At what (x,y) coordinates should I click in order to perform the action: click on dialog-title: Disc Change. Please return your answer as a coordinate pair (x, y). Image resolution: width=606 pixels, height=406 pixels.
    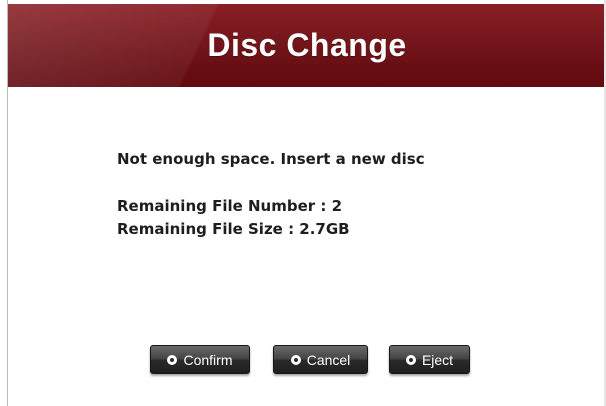
    Looking at the image, I should click on (307, 45).